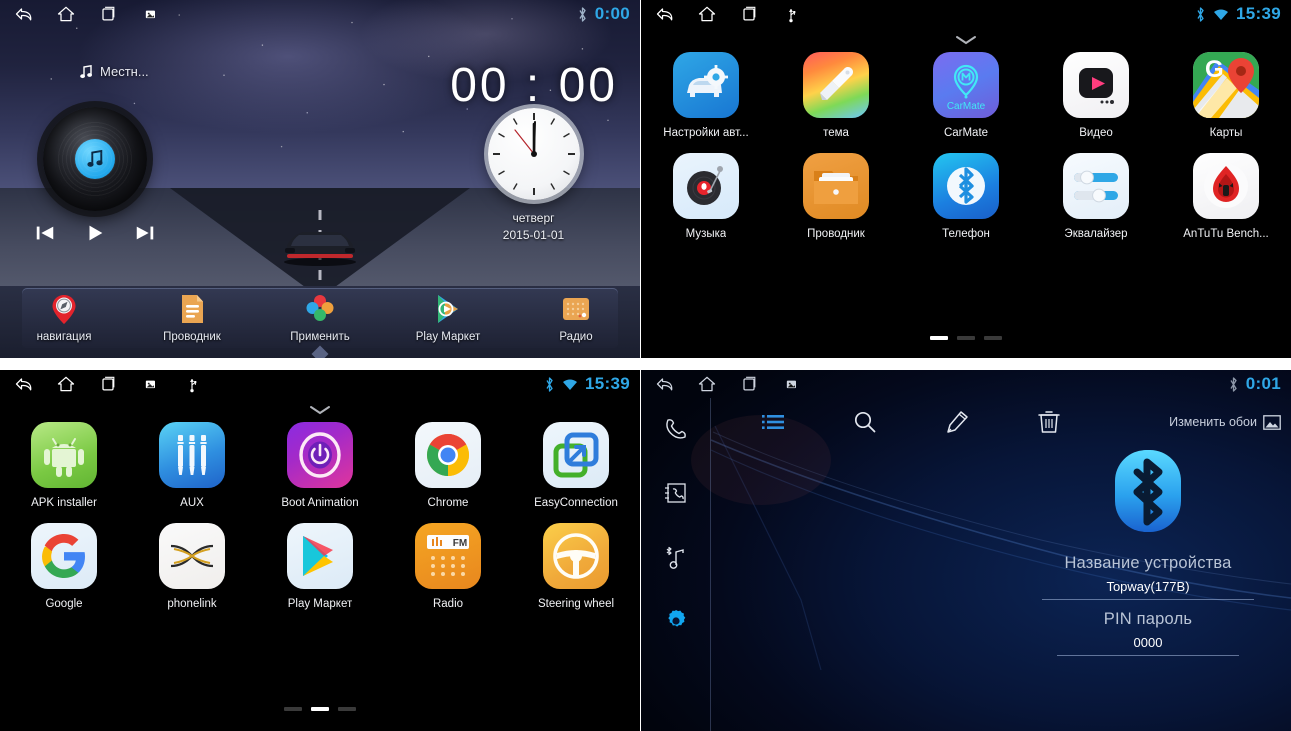 This screenshot has width=1291, height=731. Describe the element at coordinates (64, 566) in the screenshot. I see `app-google: Google` at that location.